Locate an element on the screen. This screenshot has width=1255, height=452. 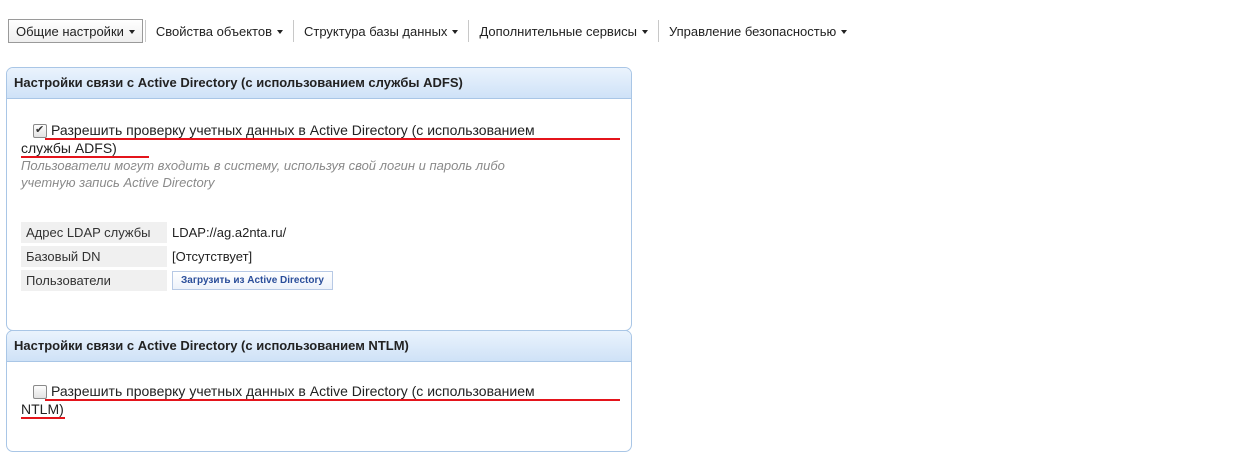
ntlm-enable-checkbox is located at coordinates (40, 392).